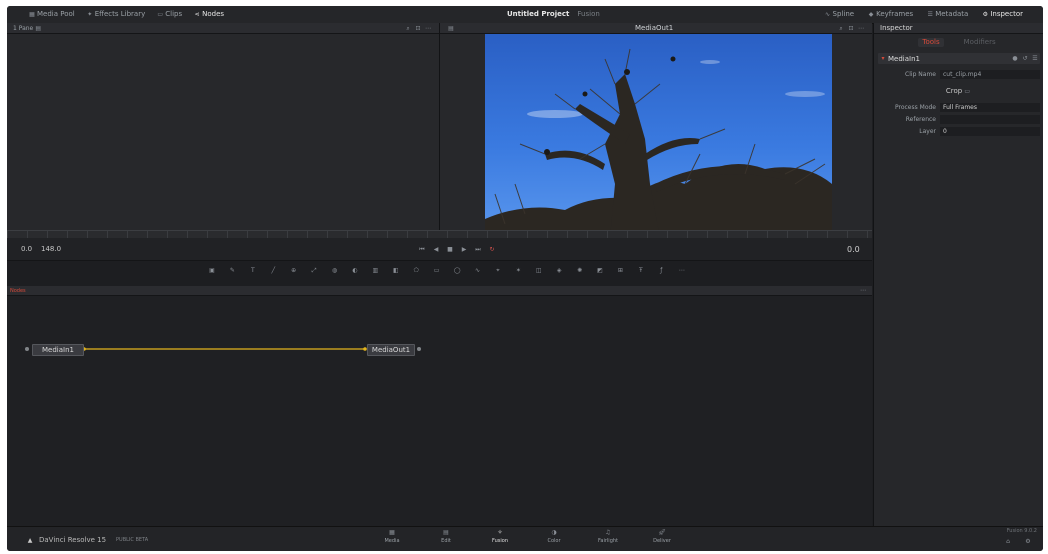  Describe the element at coordinates (954, 91) in the screenshot. I see `crop-label: Crop` at that location.